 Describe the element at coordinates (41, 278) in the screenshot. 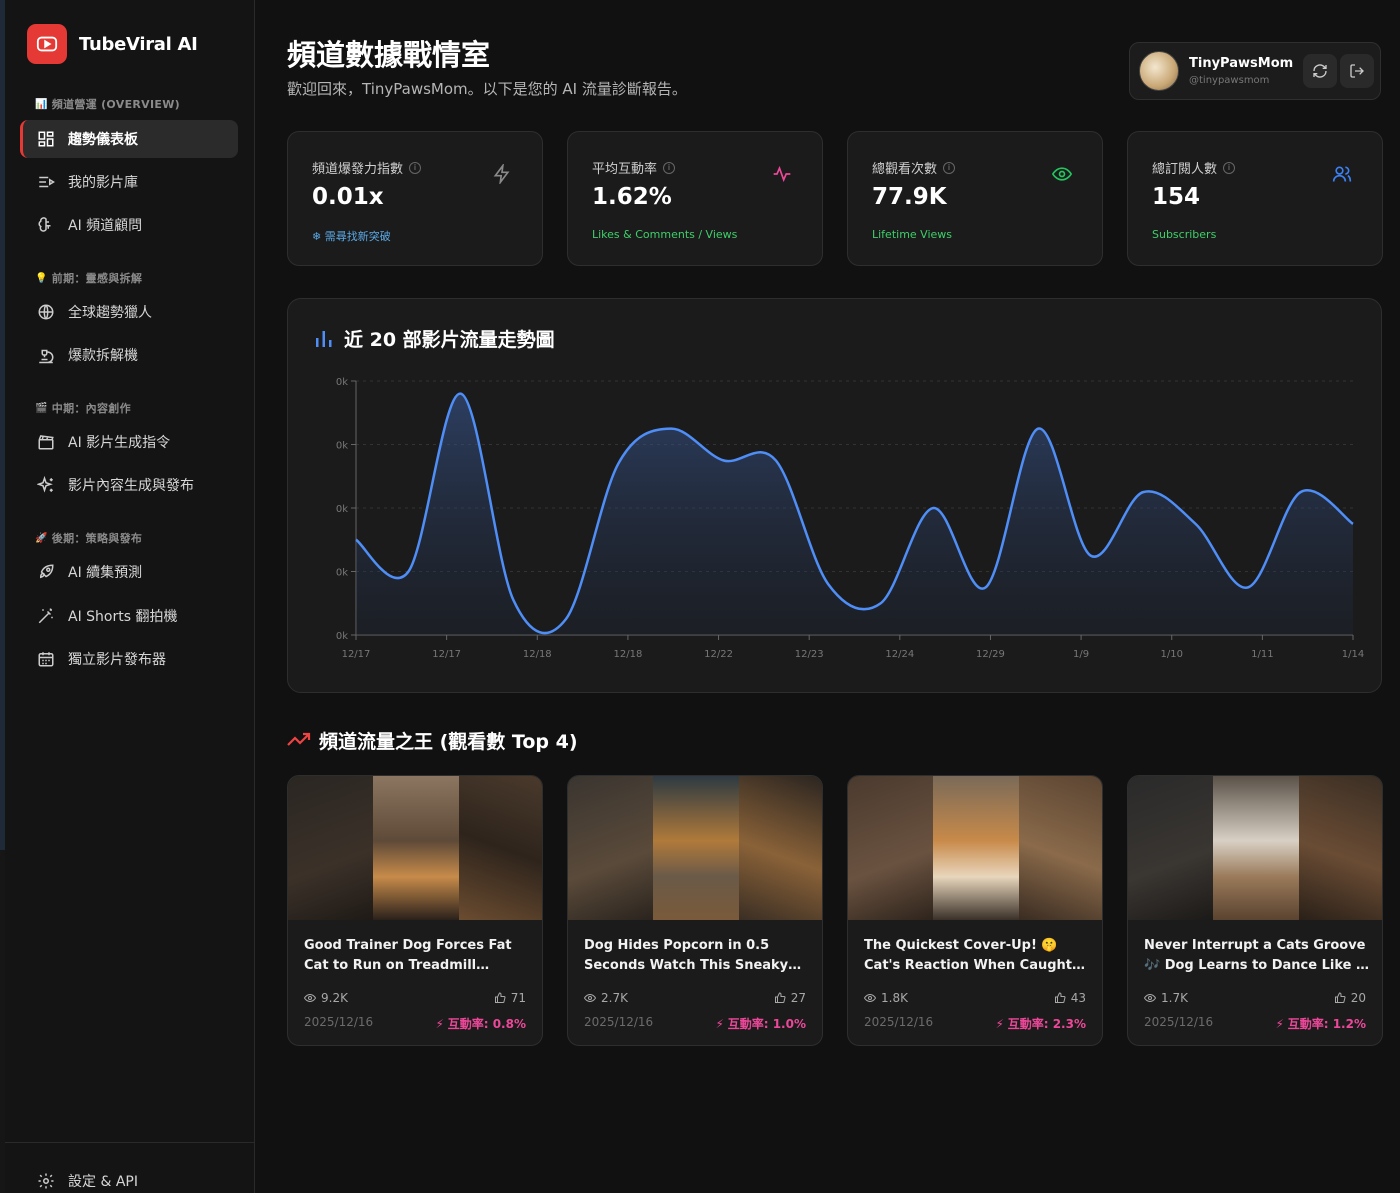

I see `section-emoji: 💡` at that location.